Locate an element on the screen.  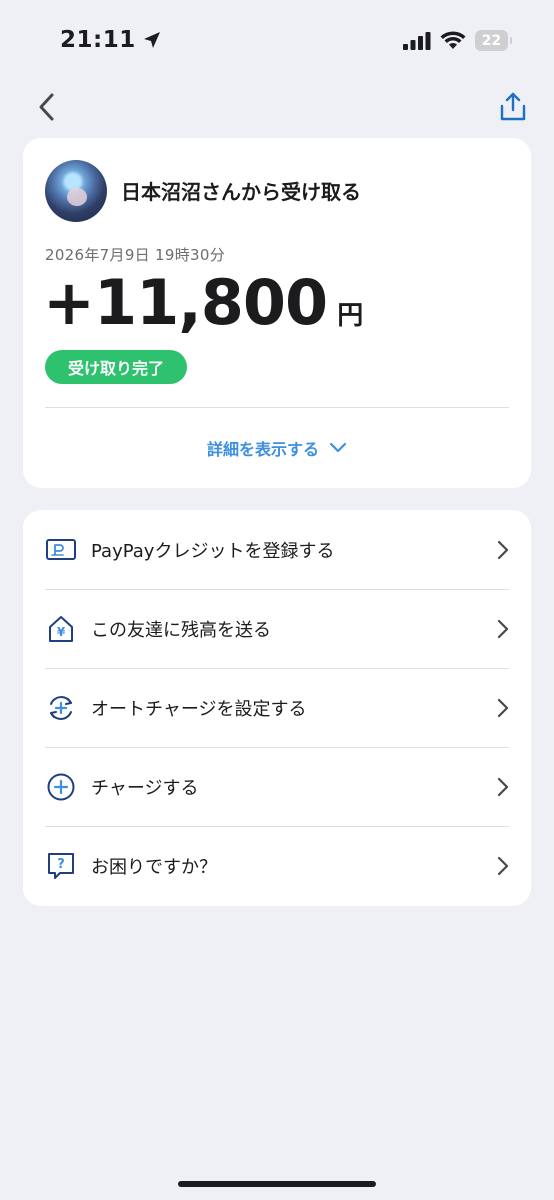
amount-unit: 円 is located at coordinates (350, 316).